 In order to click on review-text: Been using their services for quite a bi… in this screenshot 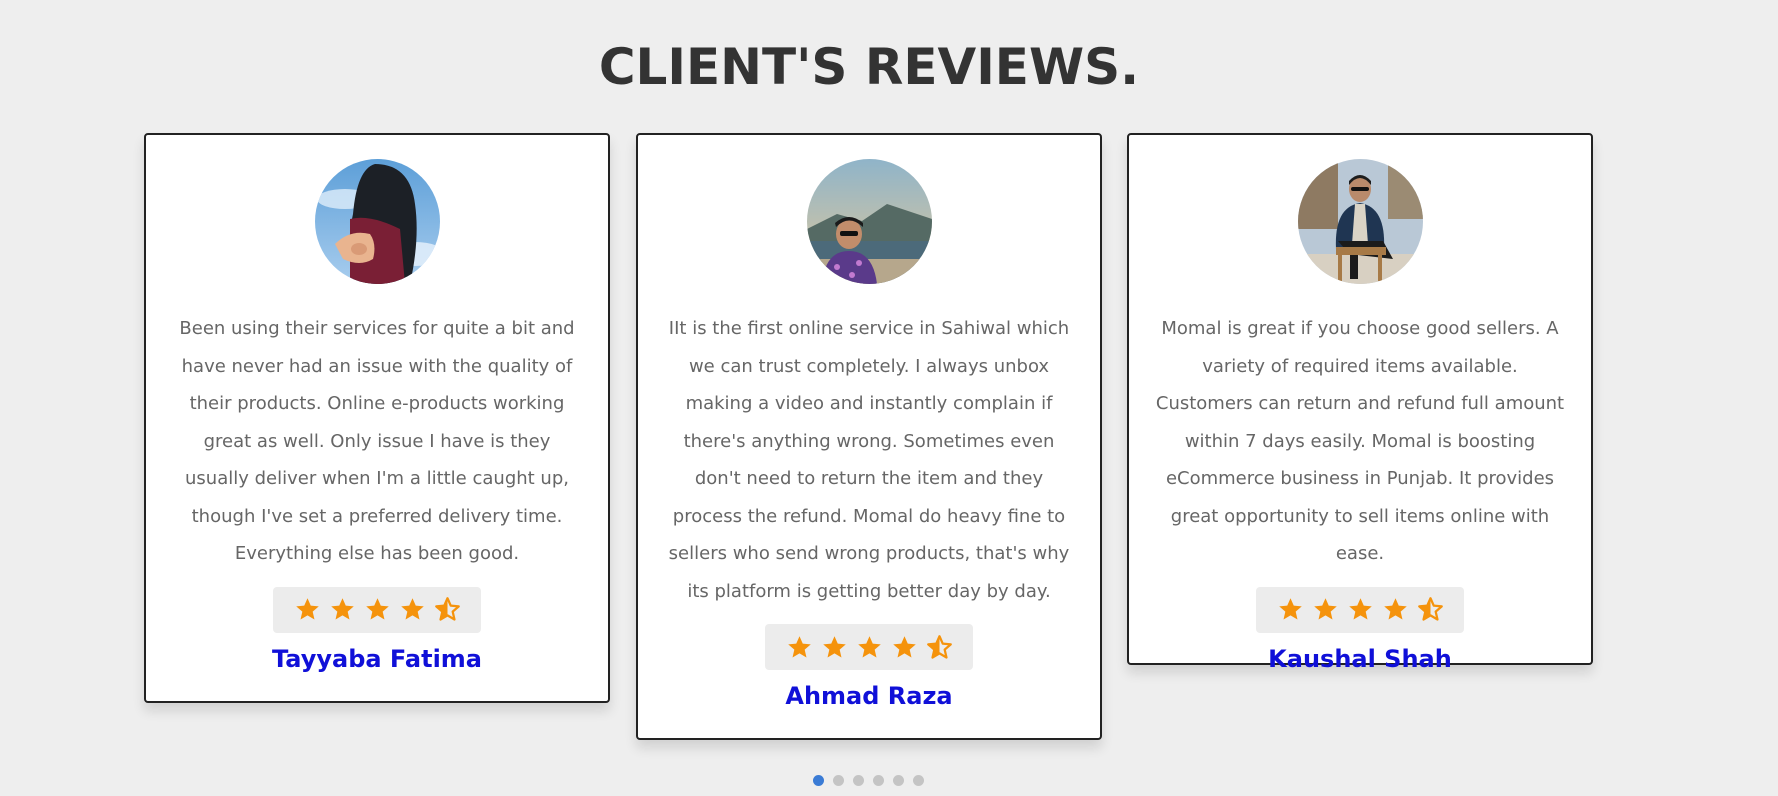, I will do `click(377, 441)`.